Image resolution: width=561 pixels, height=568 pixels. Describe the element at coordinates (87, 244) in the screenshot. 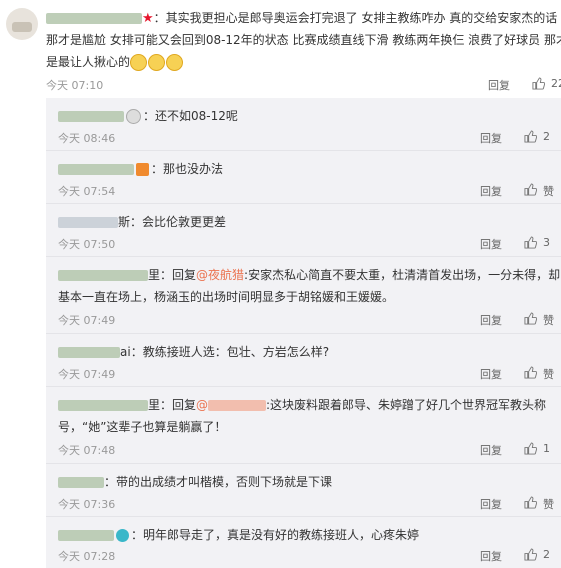

I see `reply-time: 今天 07:50` at that location.